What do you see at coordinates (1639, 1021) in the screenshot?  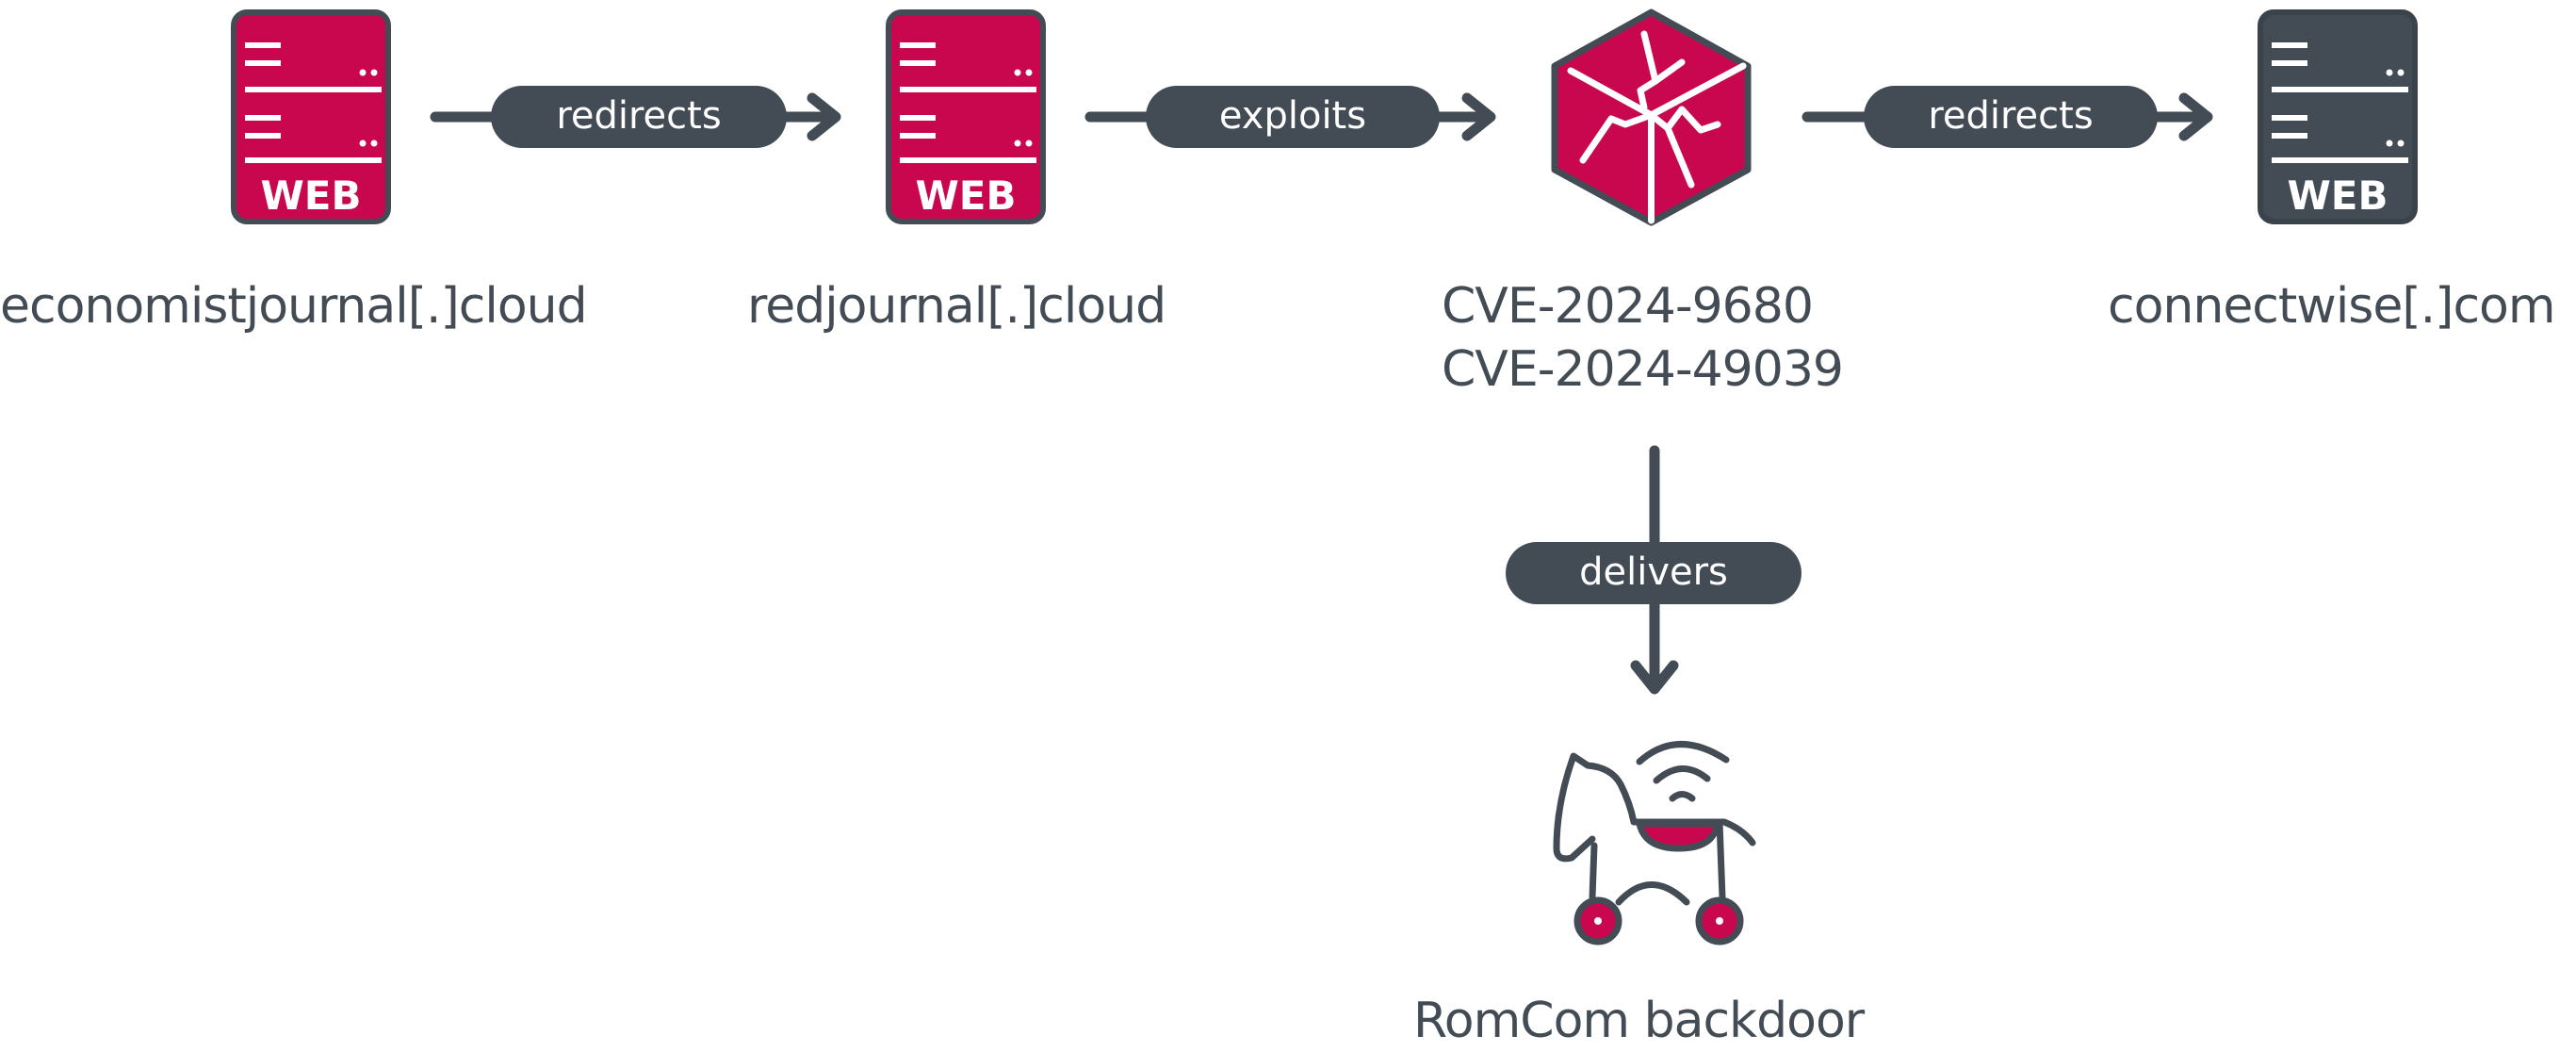 I see `node-label-romcom: RomCom backdoor` at bounding box center [1639, 1021].